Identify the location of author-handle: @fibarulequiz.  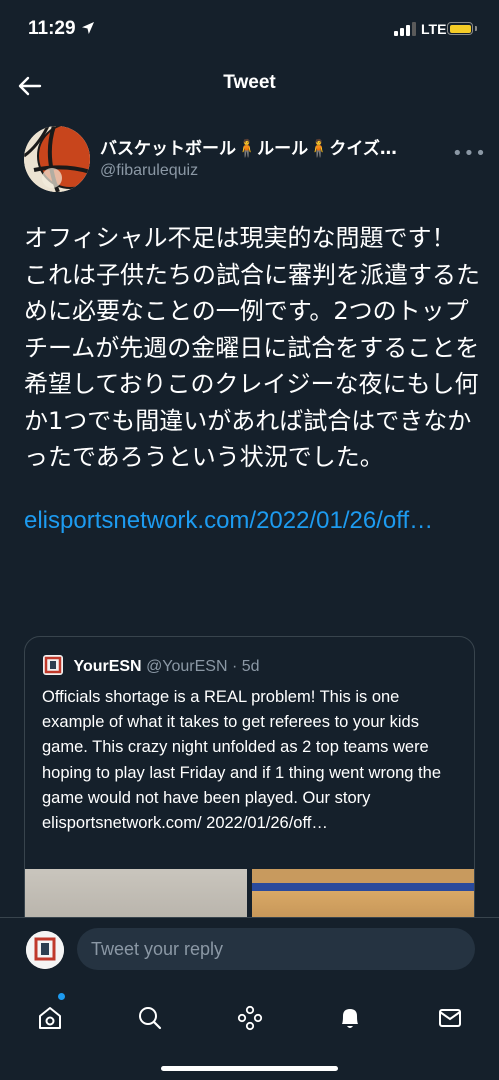
(149, 171).